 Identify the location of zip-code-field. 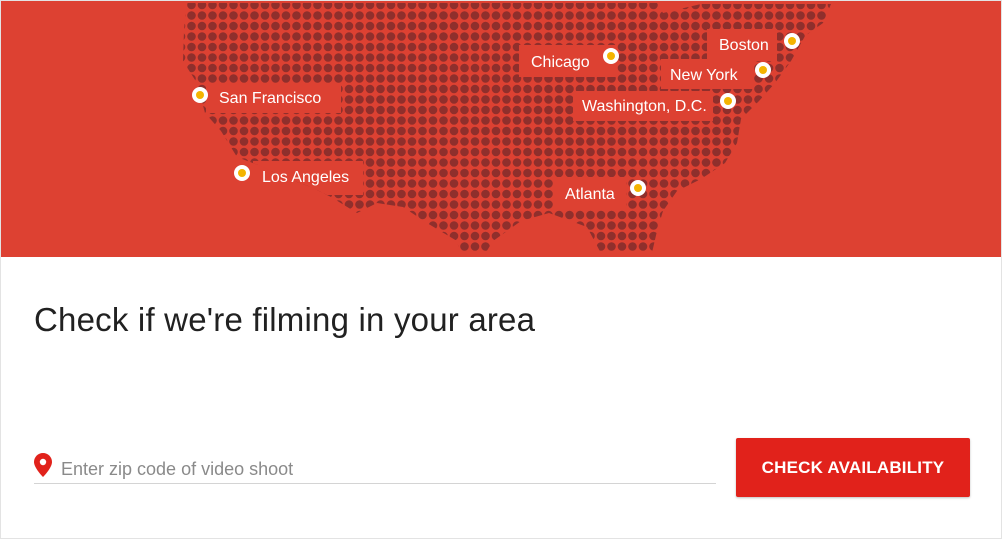
(375, 468).